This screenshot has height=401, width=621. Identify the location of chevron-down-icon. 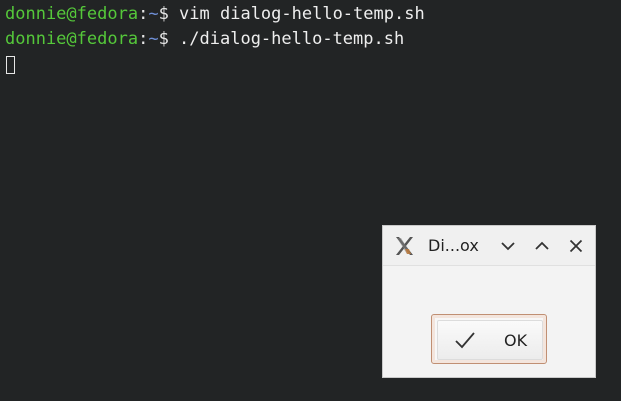
(508, 246).